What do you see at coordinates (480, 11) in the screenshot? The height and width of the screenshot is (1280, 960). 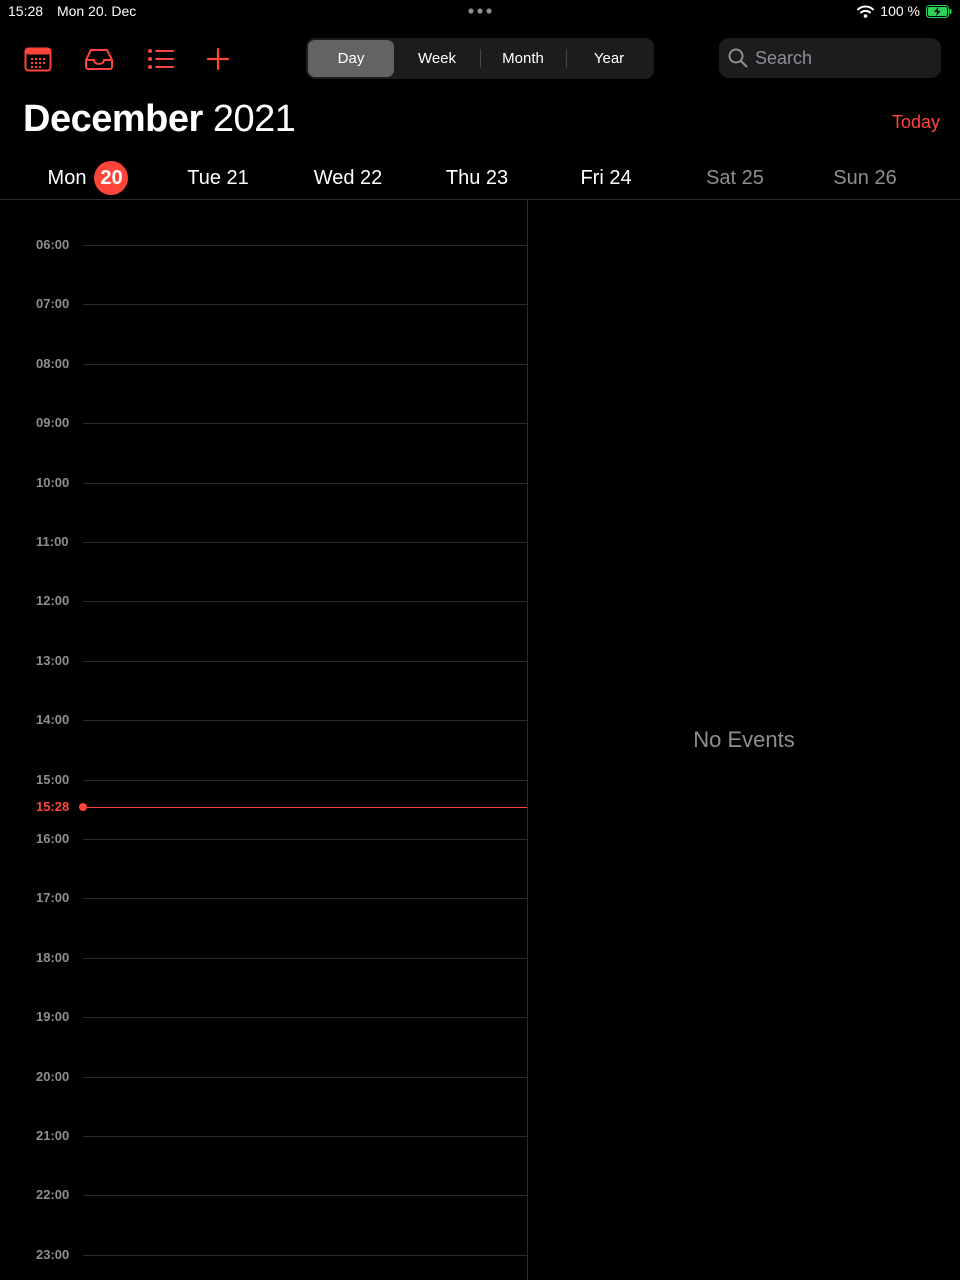 I see `multitasking-dots-icon` at bounding box center [480, 11].